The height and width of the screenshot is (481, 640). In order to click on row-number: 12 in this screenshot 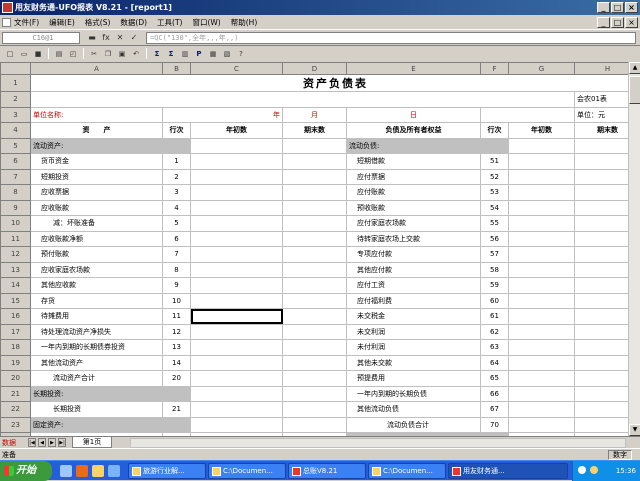, I will do `click(15, 254)`.